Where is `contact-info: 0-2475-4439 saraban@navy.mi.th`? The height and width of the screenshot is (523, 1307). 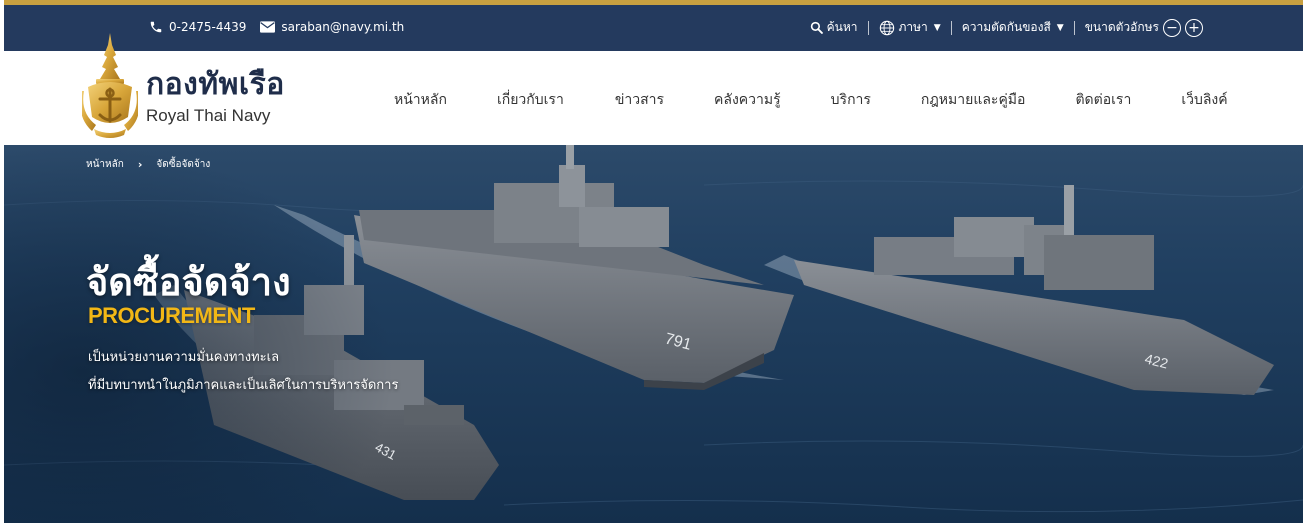
contact-info: 0-2475-4439 saraban@navy.mi.th is located at coordinates (276, 27).